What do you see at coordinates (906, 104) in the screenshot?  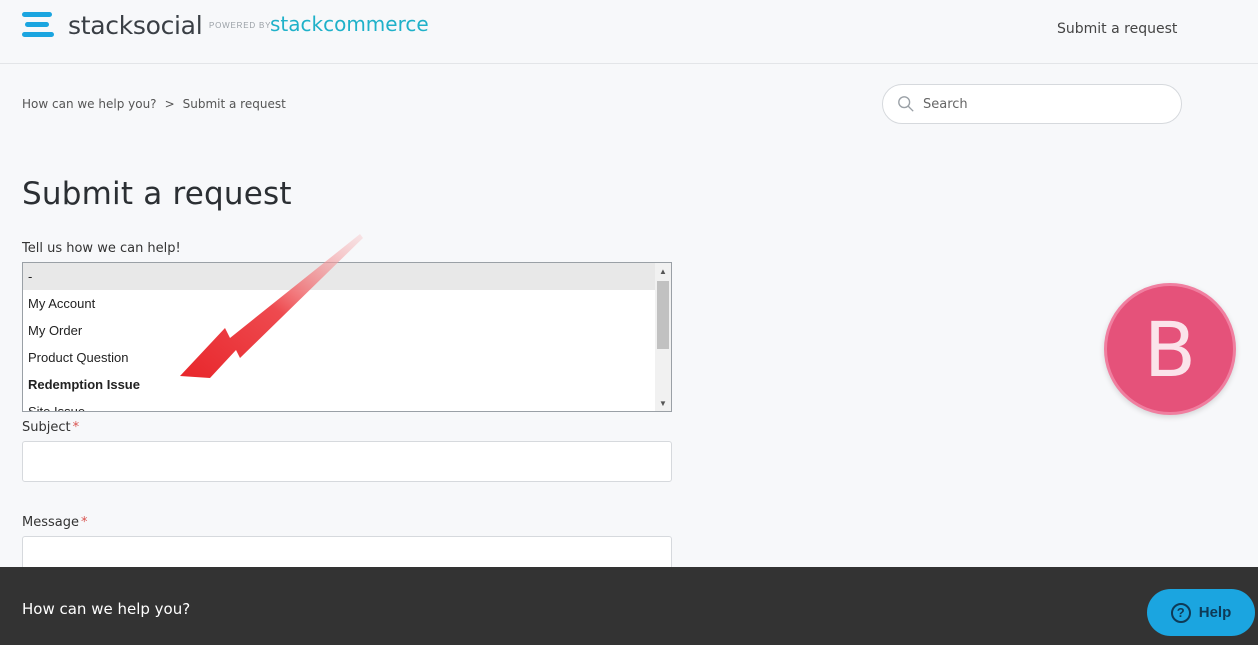 I see `search-icon` at bounding box center [906, 104].